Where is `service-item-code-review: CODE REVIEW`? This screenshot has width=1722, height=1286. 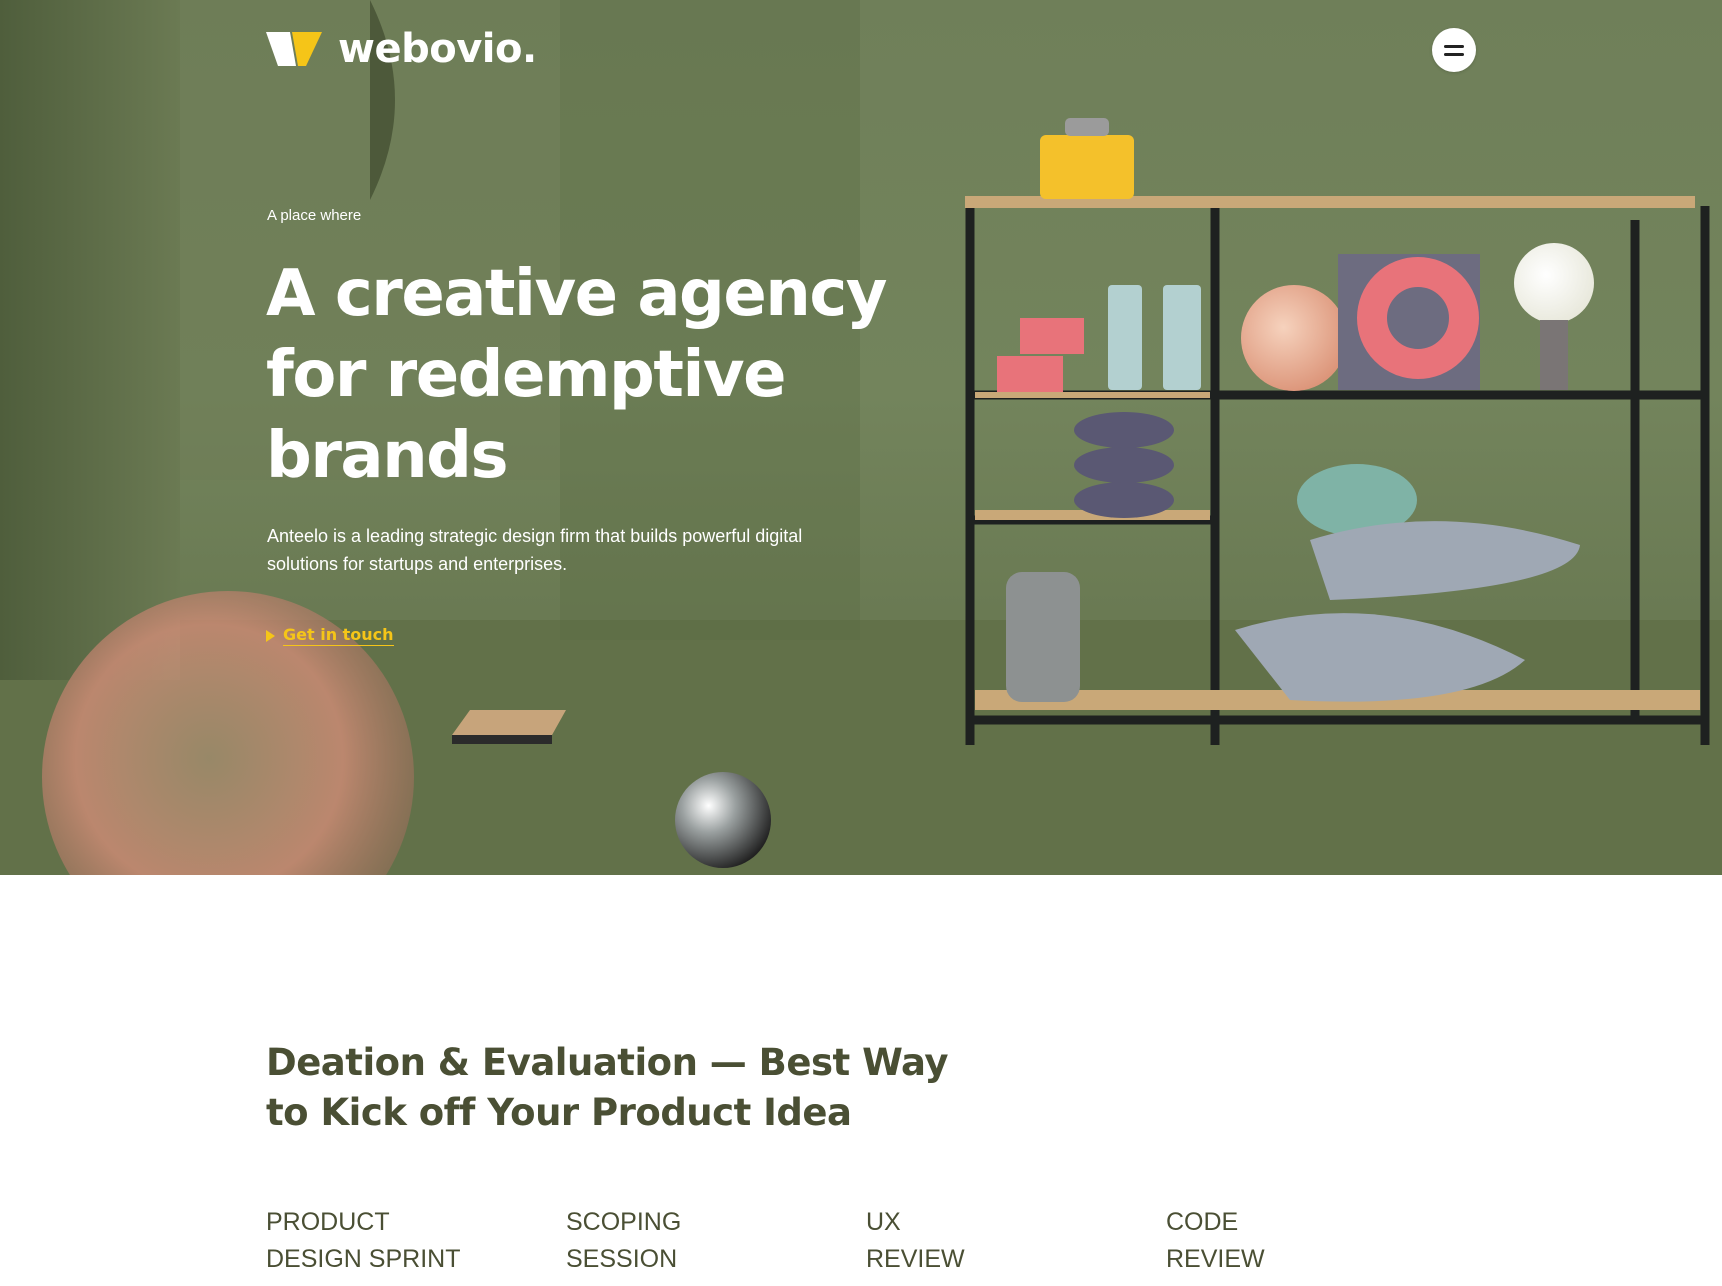
service-item-code-review: CODE REVIEW is located at coordinates (1316, 1241).